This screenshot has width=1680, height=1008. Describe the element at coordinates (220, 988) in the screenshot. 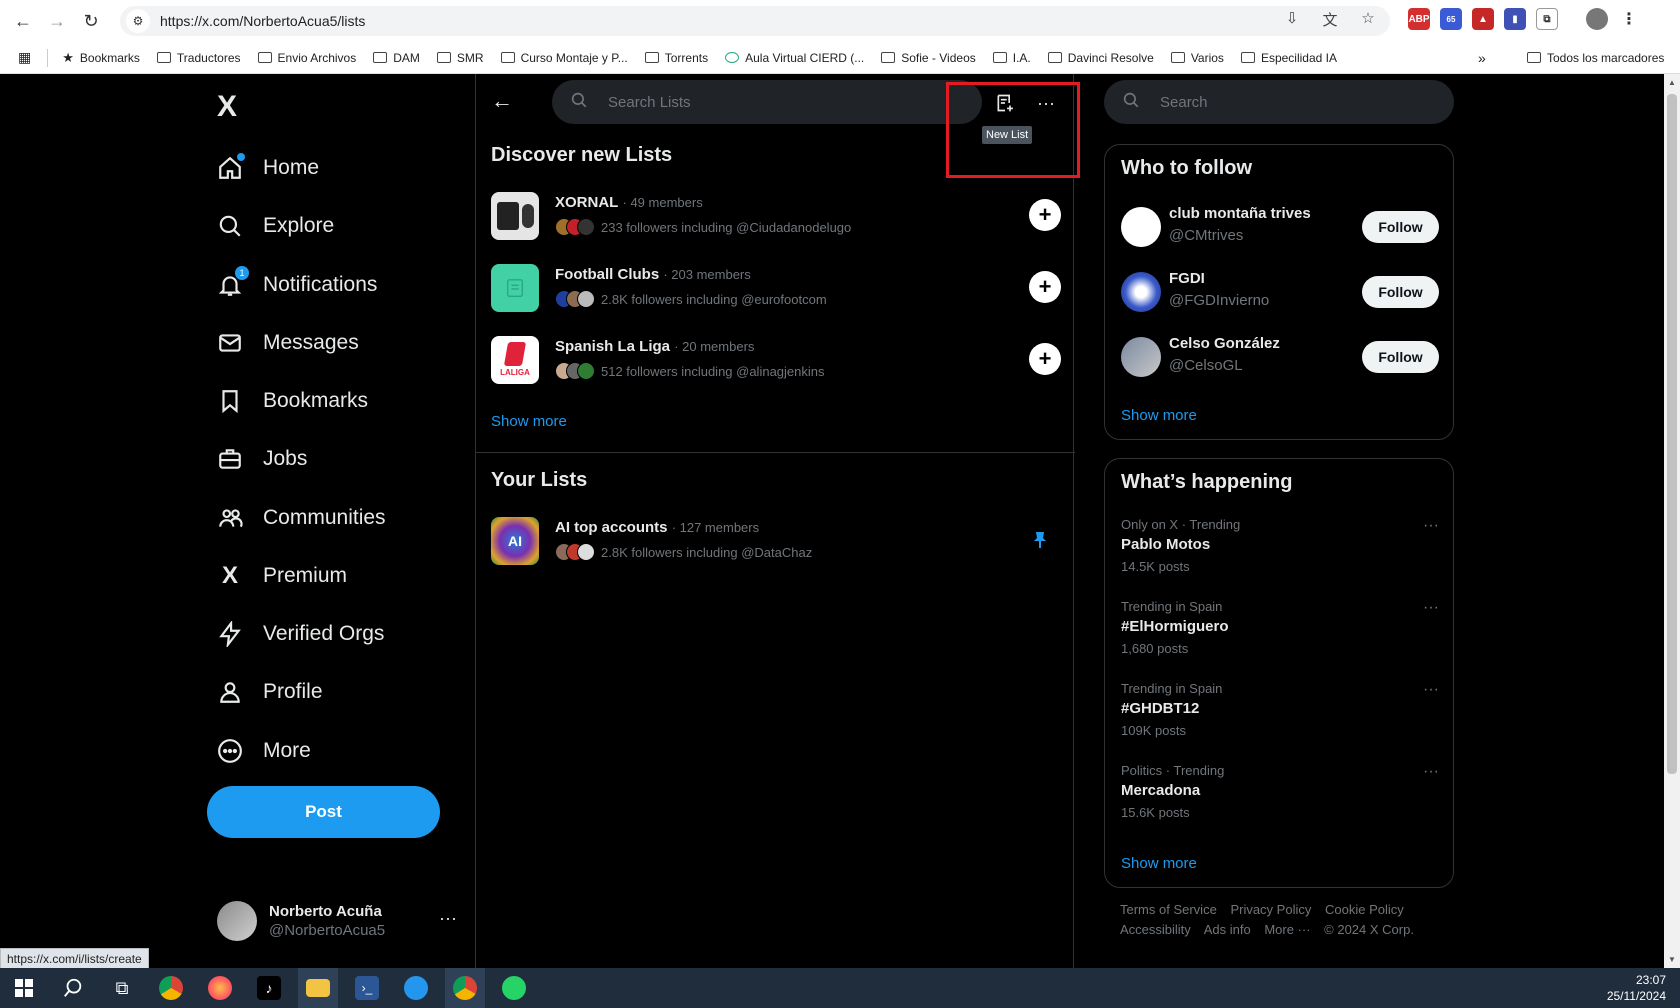

I see `firefox-icon` at that location.